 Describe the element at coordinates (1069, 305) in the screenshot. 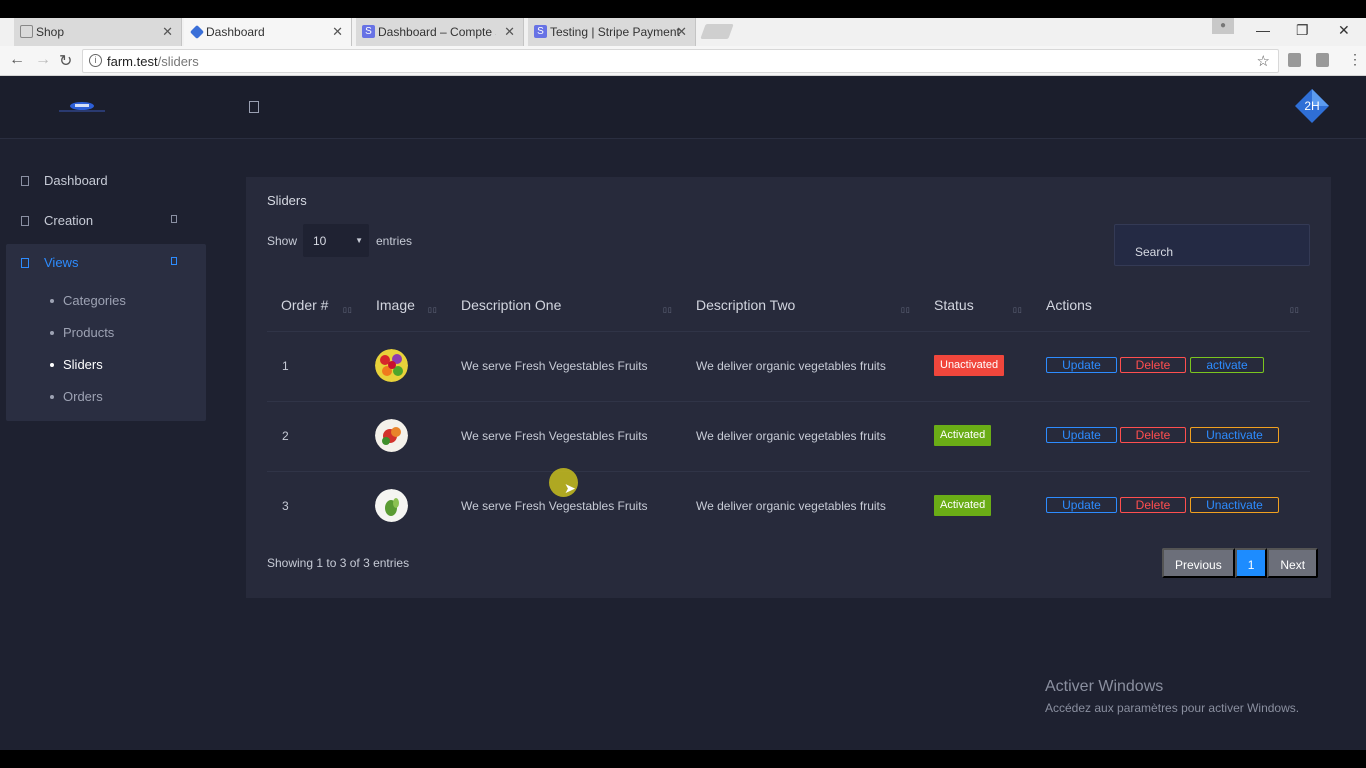

I see `column-header-actions: Actions` at that location.